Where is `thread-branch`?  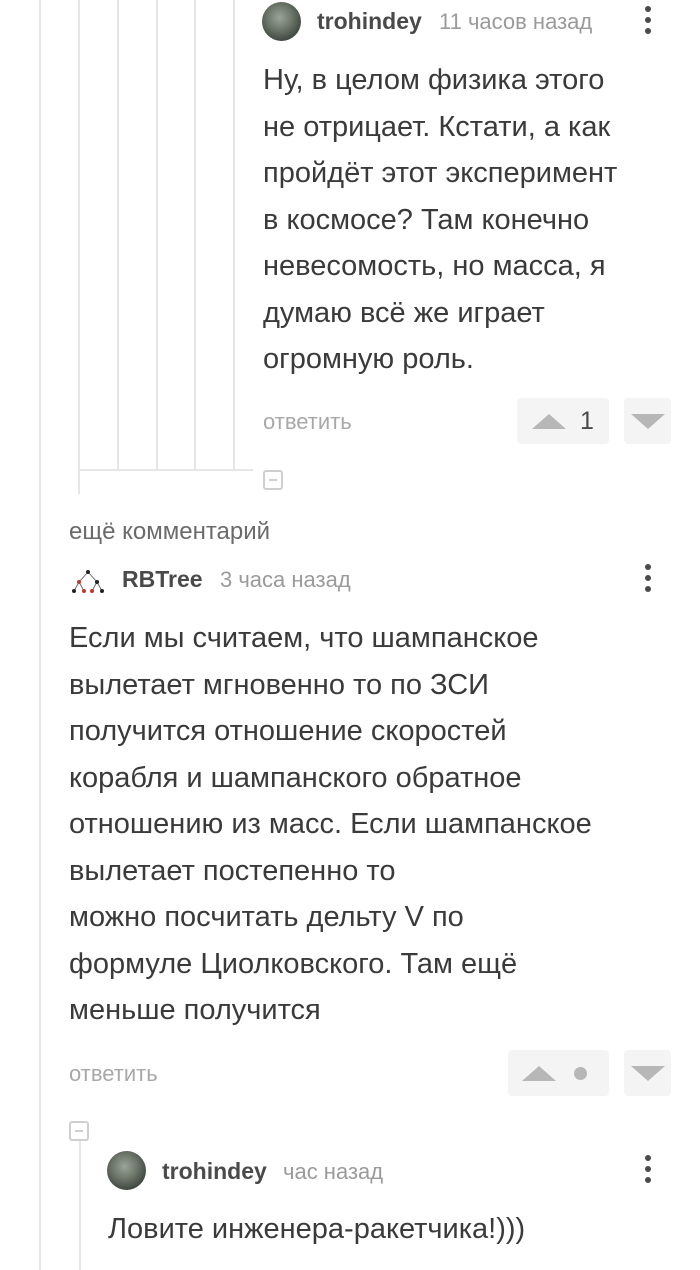
thread-branch is located at coordinates (165, 470).